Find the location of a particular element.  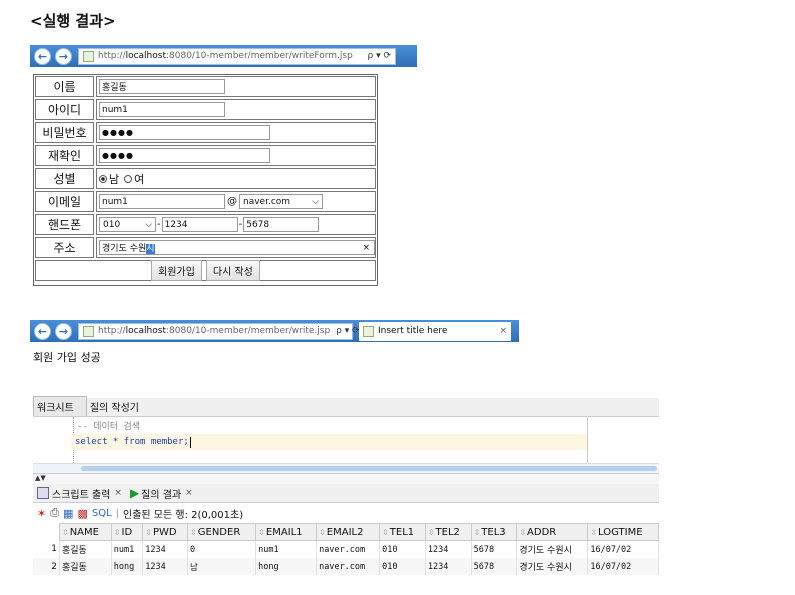

column-header: ⇳ID is located at coordinates (127, 532).